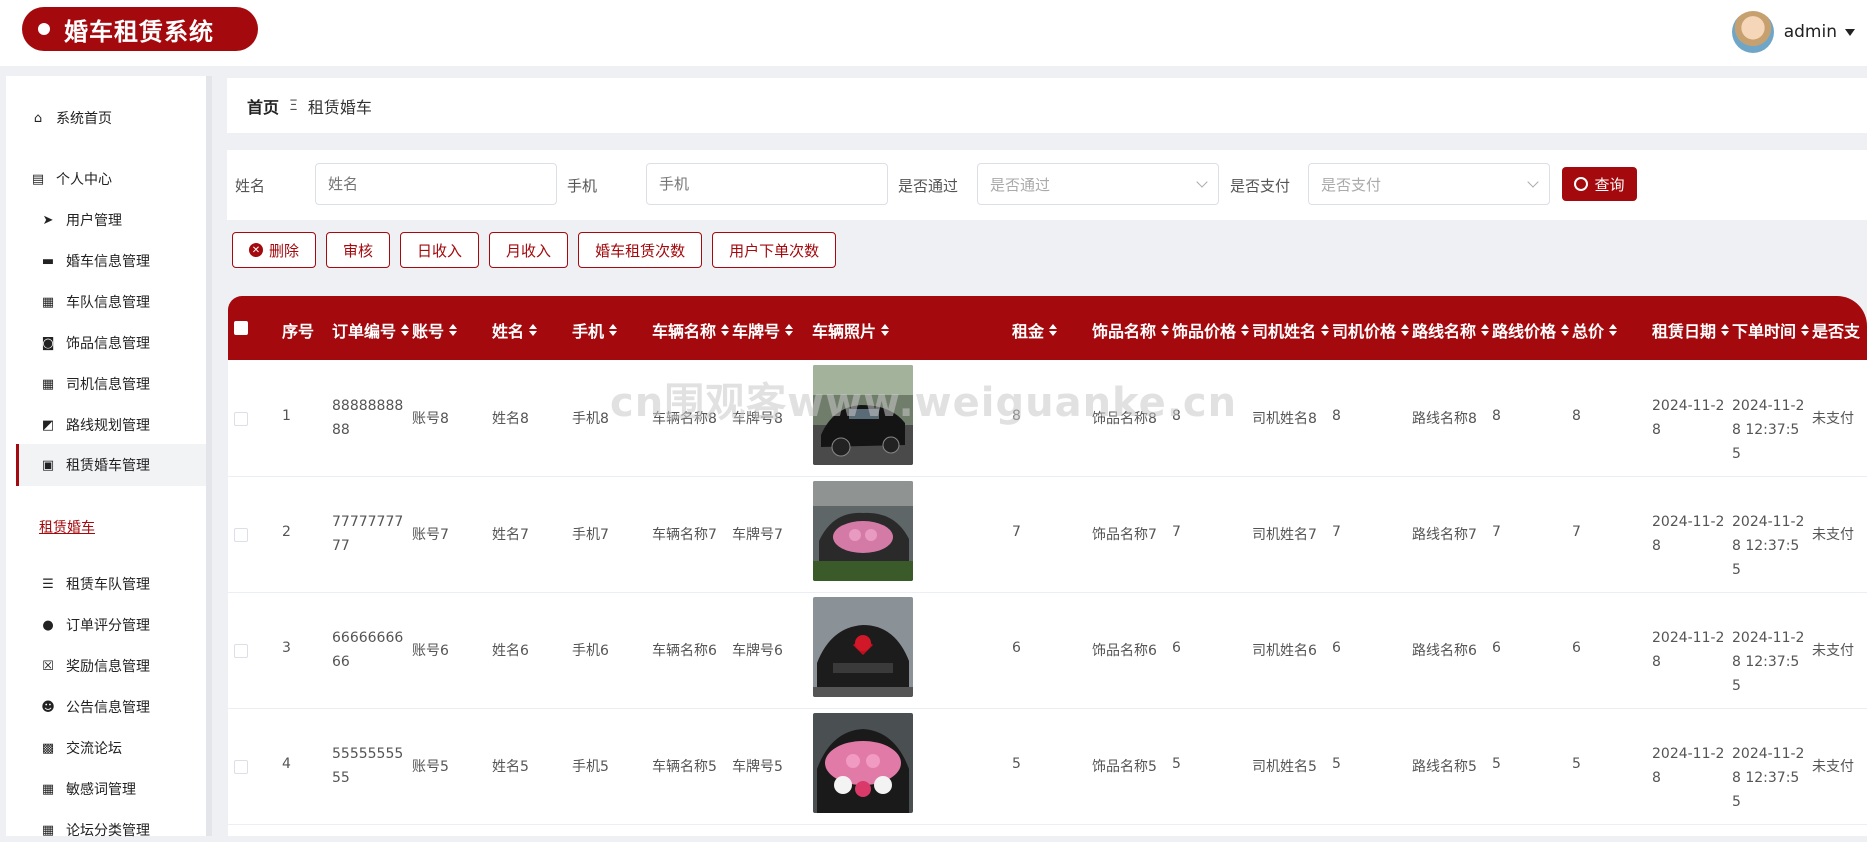  Describe the element at coordinates (1131, 330) in the screenshot. I see `column-header: 饰品名称` at that location.